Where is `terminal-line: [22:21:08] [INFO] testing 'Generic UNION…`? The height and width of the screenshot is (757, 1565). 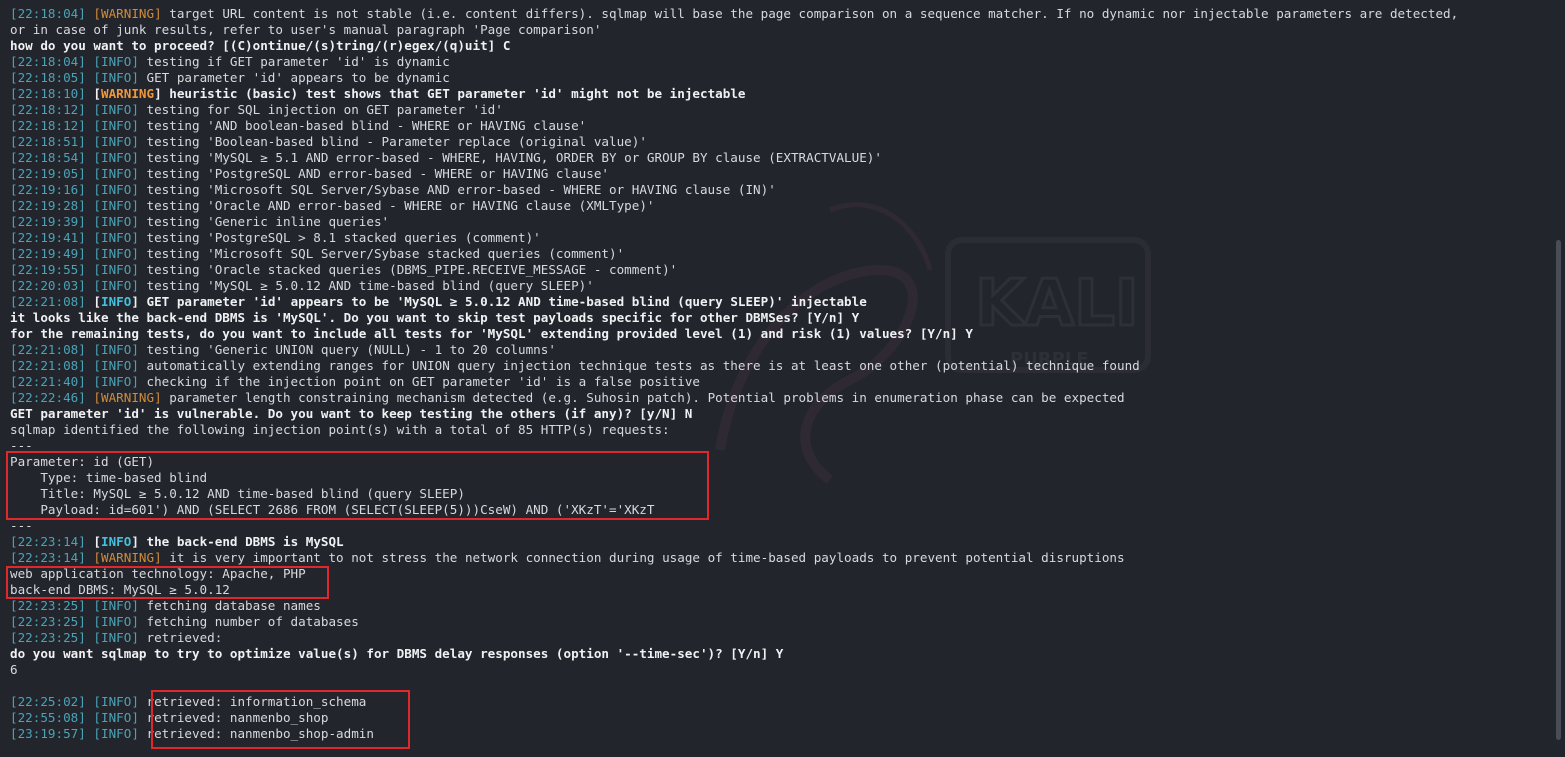
terminal-line: [22:21:08] [INFO] testing 'Generic UNION… is located at coordinates (775, 350).